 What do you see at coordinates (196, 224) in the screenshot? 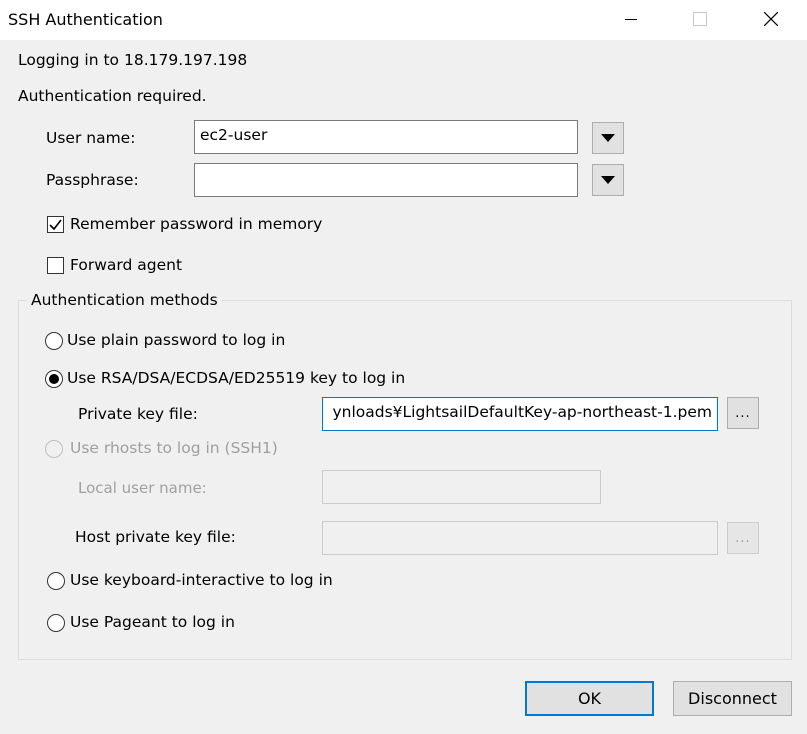
I see `remember-password-label: Remember password in memory` at bounding box center [196, 224].